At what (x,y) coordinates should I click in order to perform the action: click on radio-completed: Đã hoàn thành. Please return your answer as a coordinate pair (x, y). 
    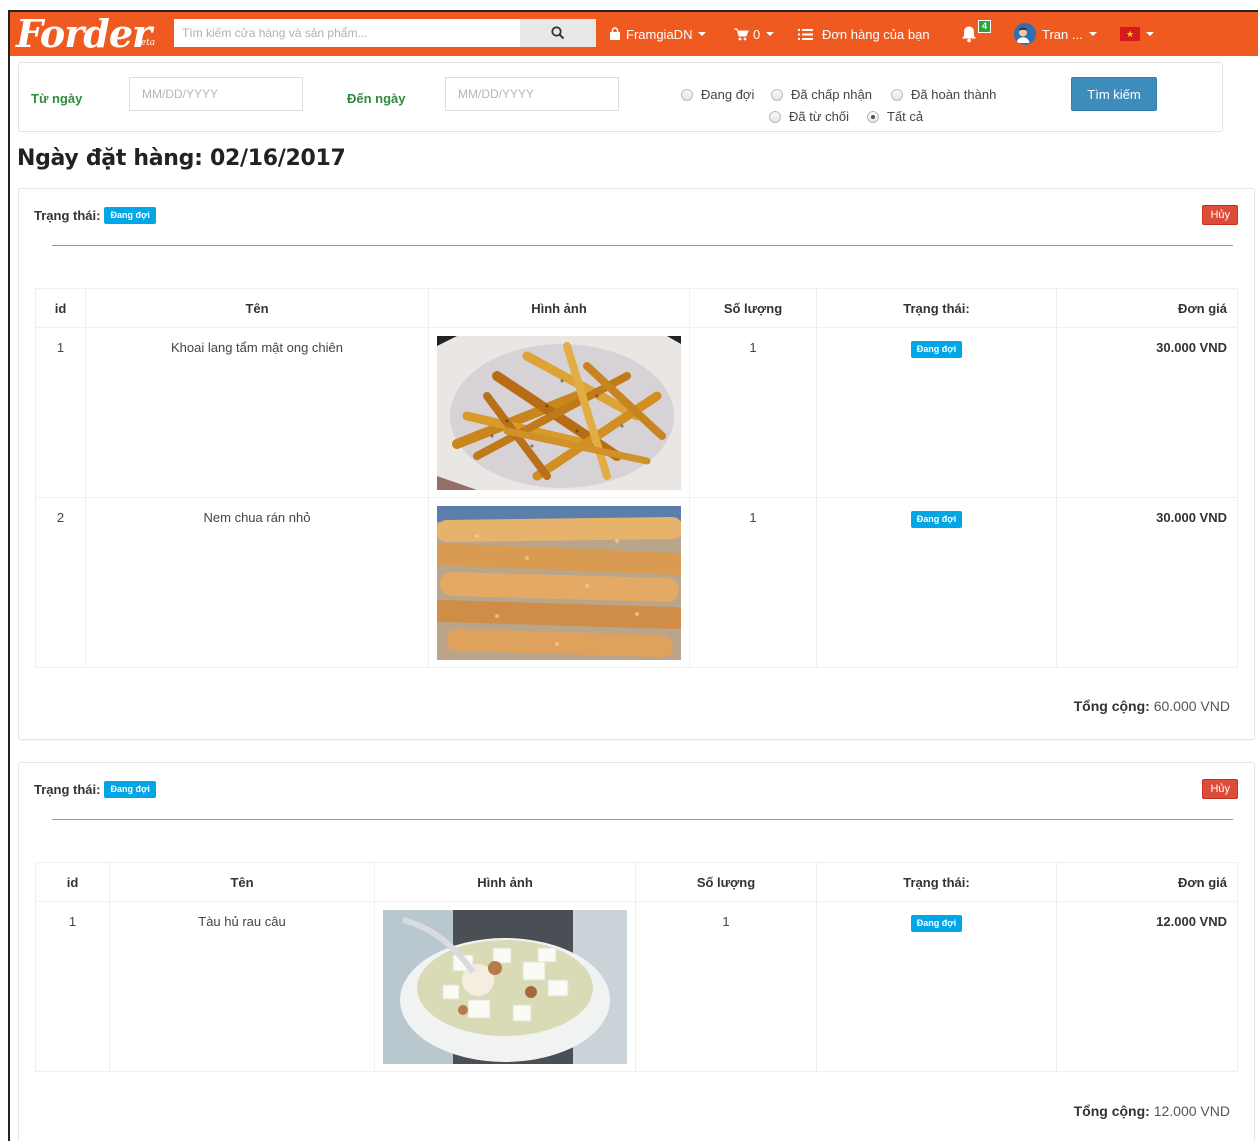
    Looking at the image, I should click on (943, 94).